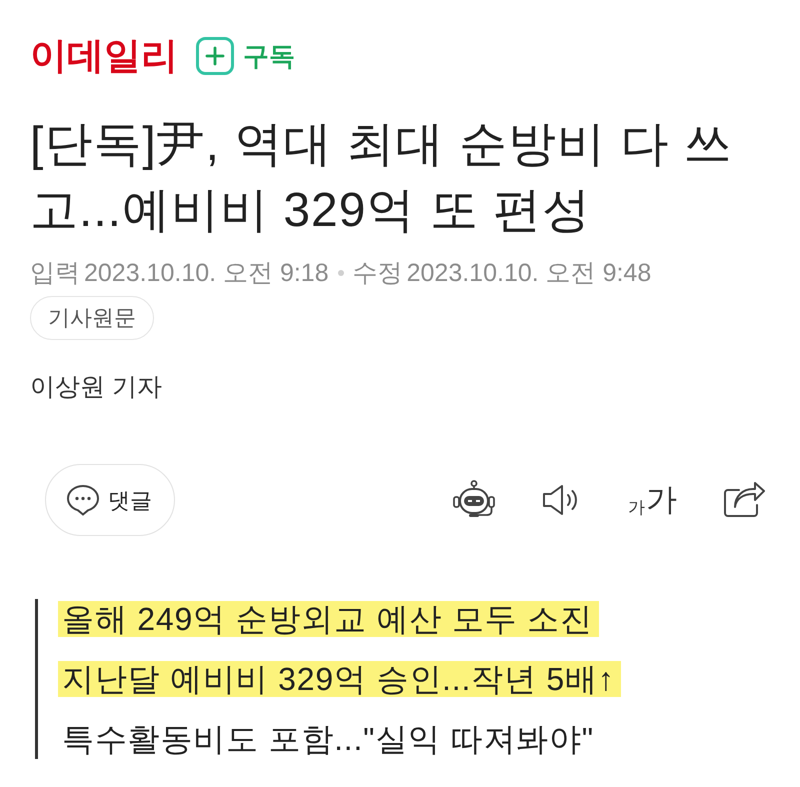  Describe the element at coordinates (744, 500) in the screenshot. I see `share-icon` at that location.